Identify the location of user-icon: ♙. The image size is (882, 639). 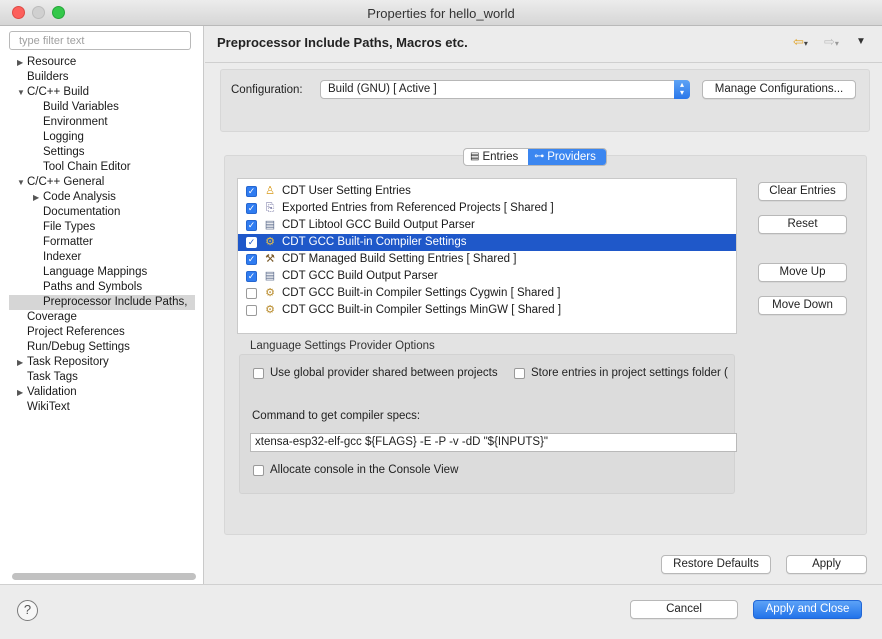
(270, 191).